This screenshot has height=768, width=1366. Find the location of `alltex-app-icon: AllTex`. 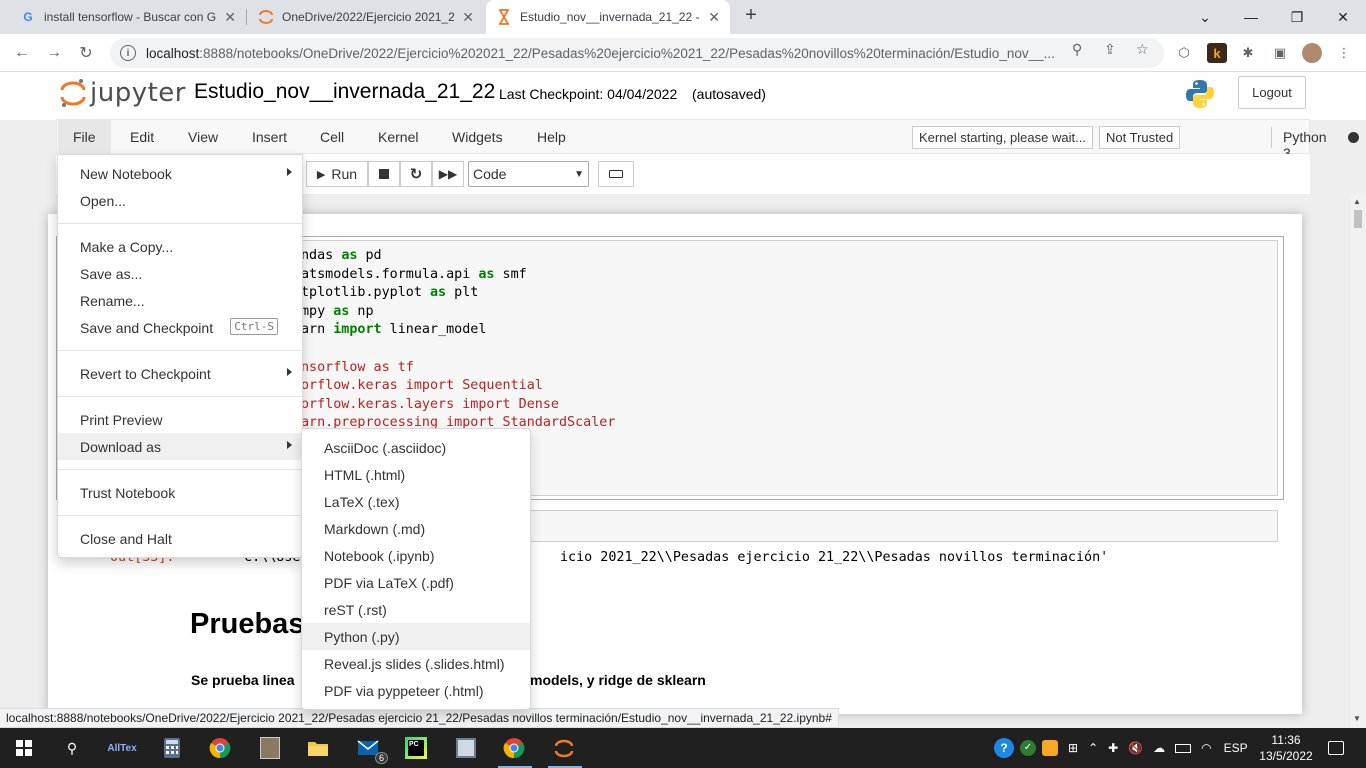

alltex-app-icon: AllTex is located at coordinates (121, 748).